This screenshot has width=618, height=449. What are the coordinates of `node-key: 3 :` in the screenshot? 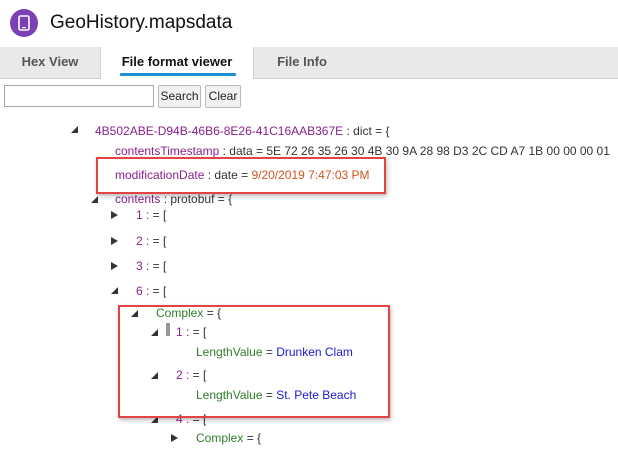 It's located at (143, 266).